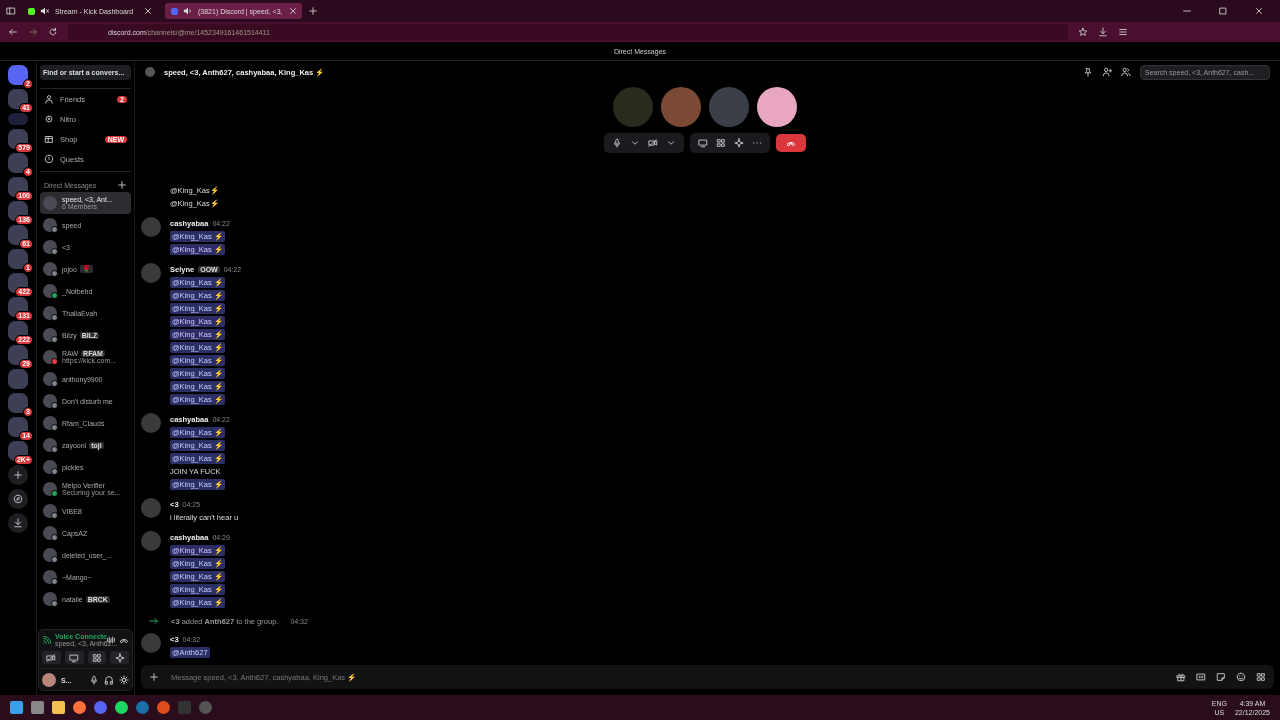 The width and height of the screenshot is (1280, 720). What do you see at coordinates (58, 707) in the screenshot?
I see `folder-icon` at bounding box center [58, 707].